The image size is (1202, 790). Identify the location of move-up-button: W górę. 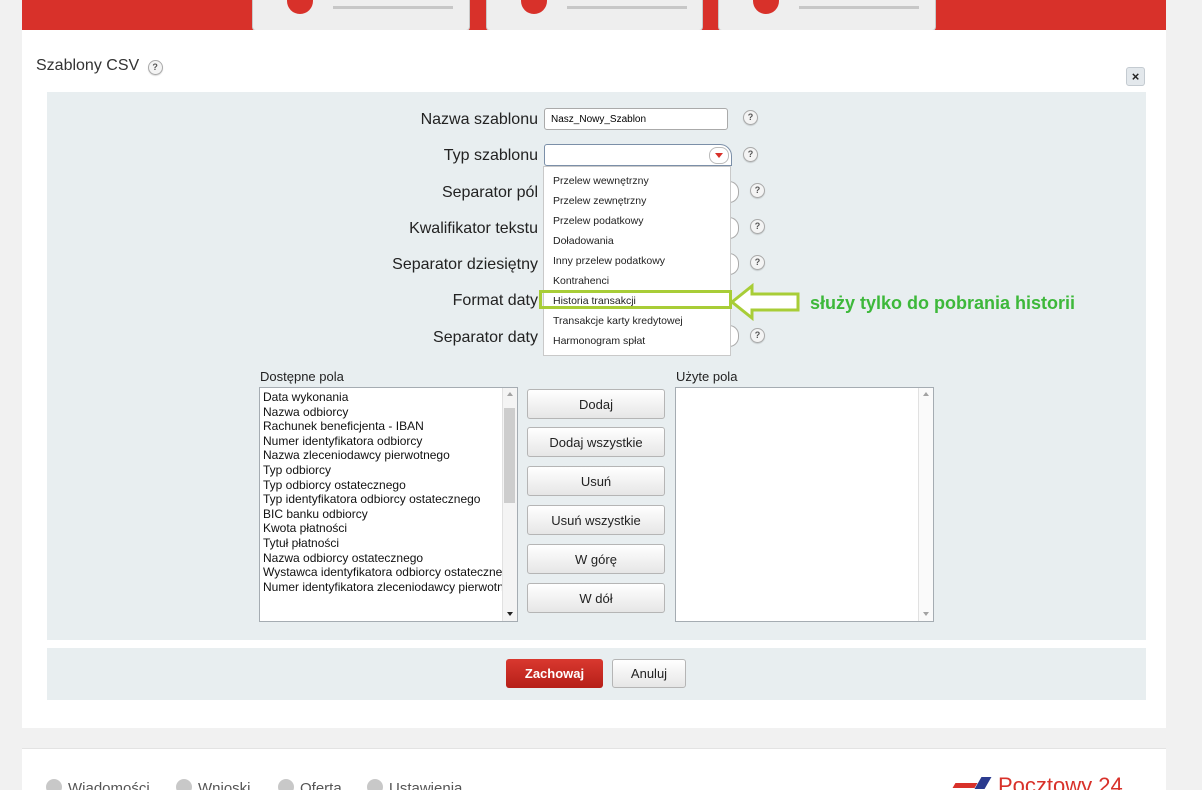
(596, 559).